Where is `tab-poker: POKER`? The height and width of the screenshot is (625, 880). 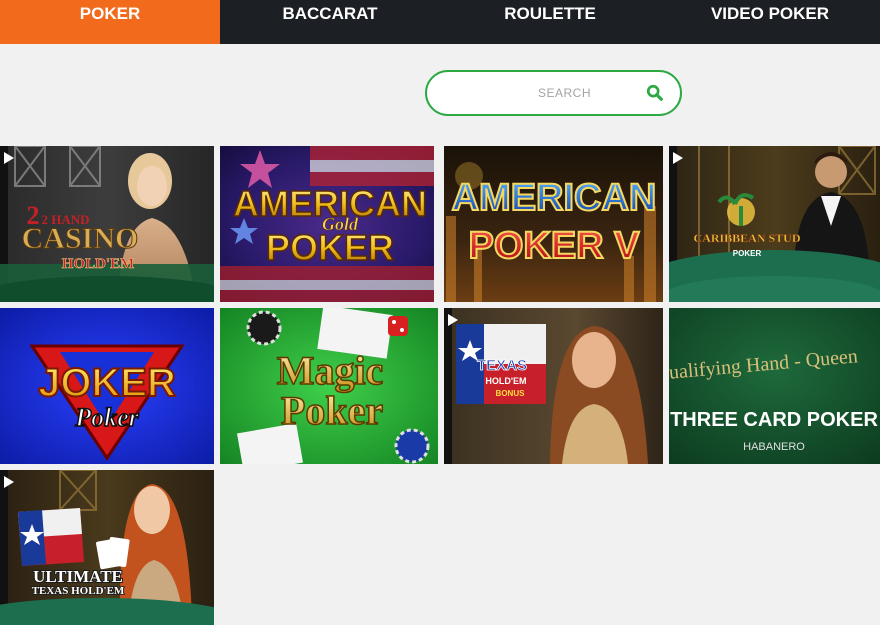 tab-poker: POKER is located at coordinates (110, 22).